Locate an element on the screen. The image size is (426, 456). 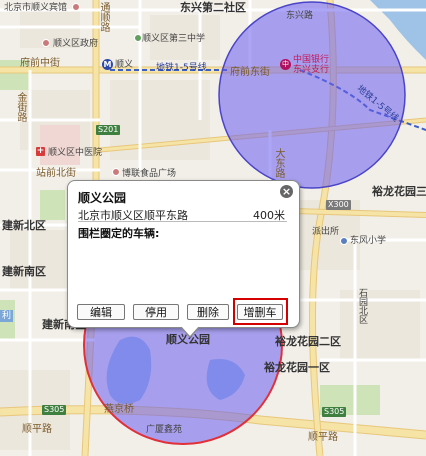
map-label-dongxing-road: 东兴路 is located at coordinates (300, 16).